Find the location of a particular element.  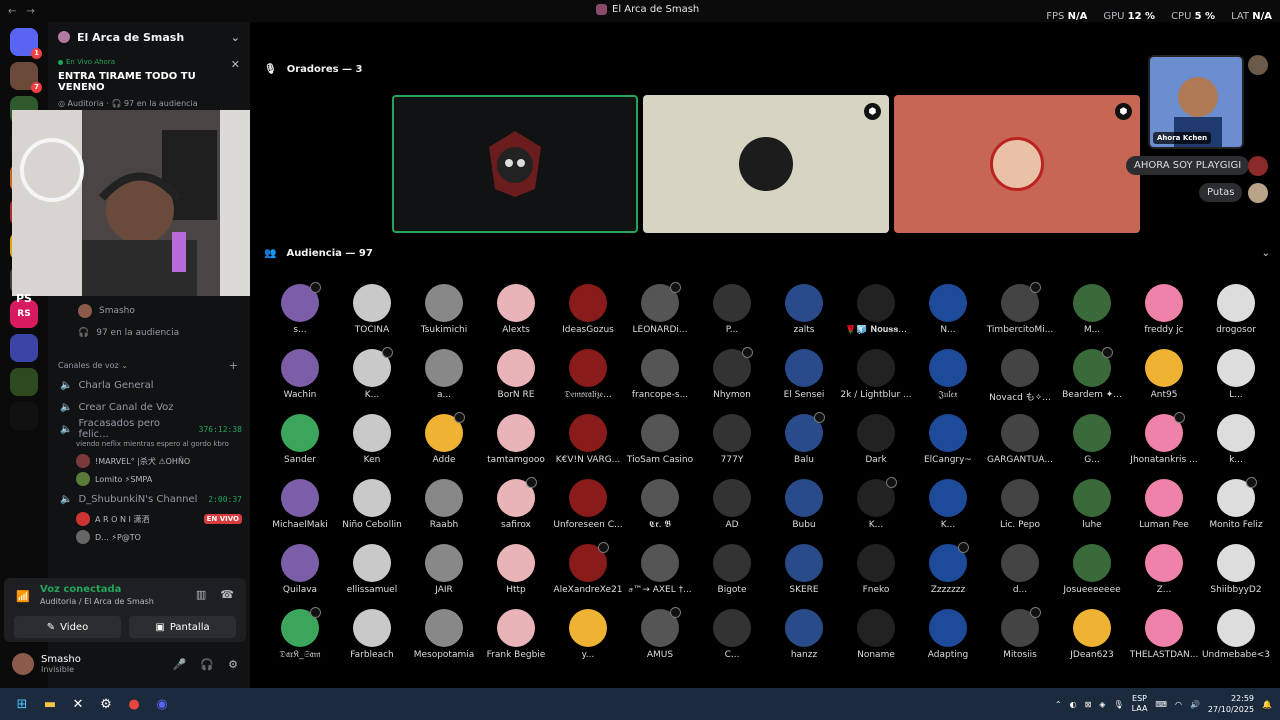

audience-member: Niño Cebollin is located at coordinates (372, 504).